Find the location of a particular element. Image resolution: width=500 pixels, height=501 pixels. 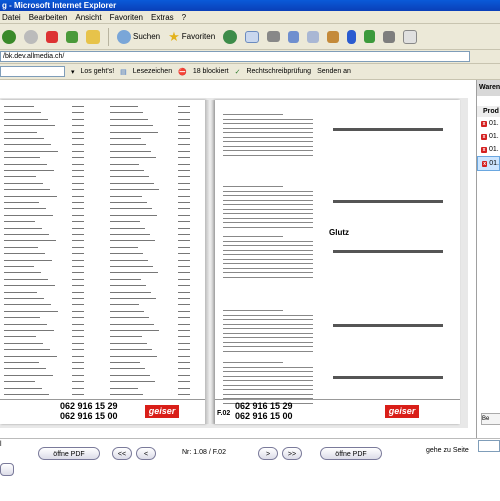

prev-page-button: < is located at coordinates (146, 453).